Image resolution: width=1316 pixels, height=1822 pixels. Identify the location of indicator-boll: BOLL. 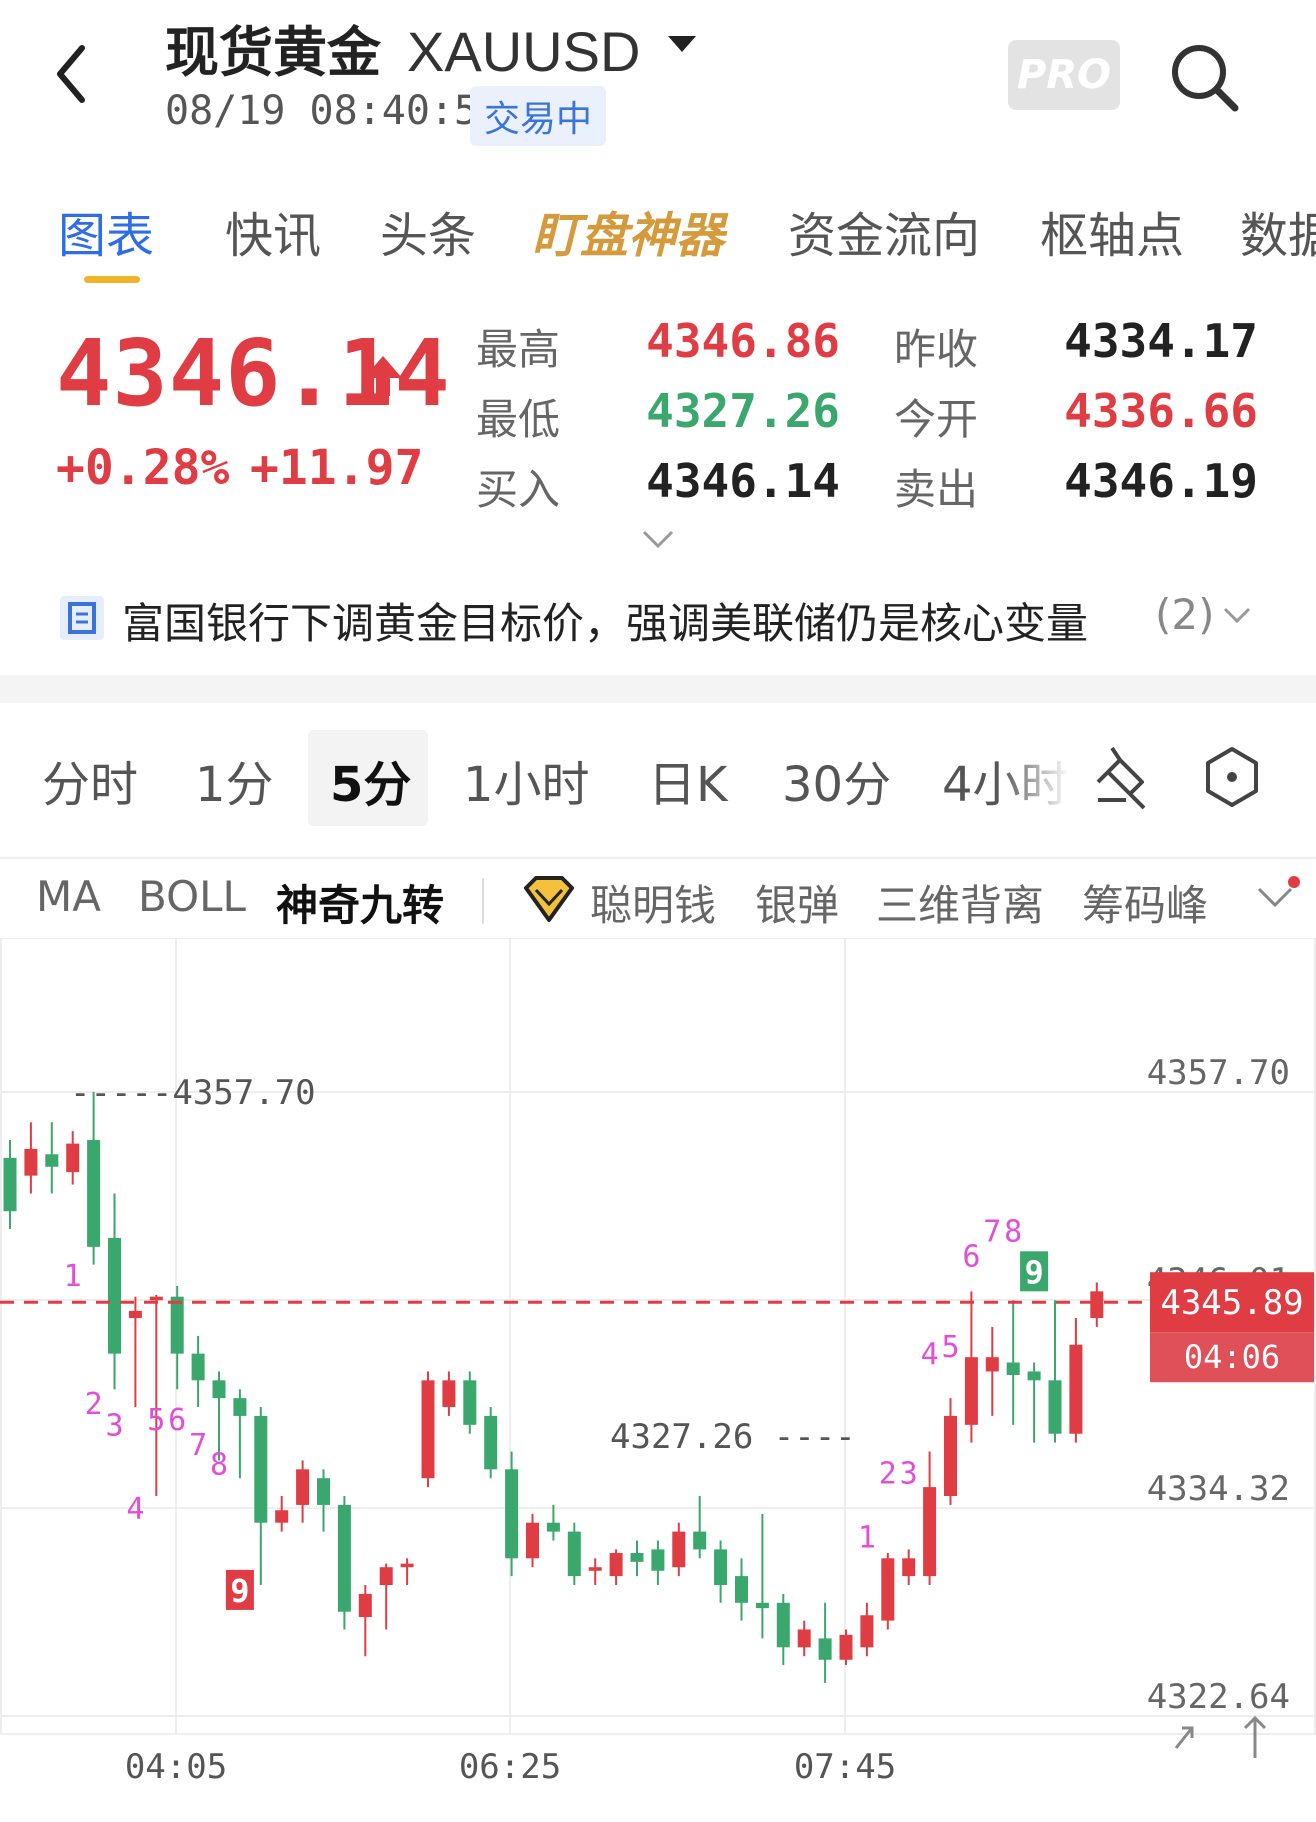
(192, 896).